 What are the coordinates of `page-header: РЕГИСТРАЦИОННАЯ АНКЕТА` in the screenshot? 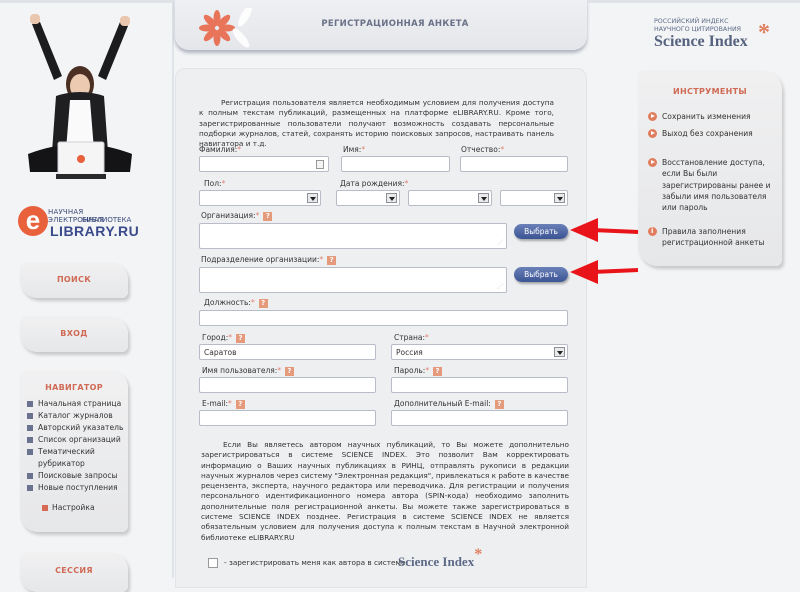 It's located at (381, 25).